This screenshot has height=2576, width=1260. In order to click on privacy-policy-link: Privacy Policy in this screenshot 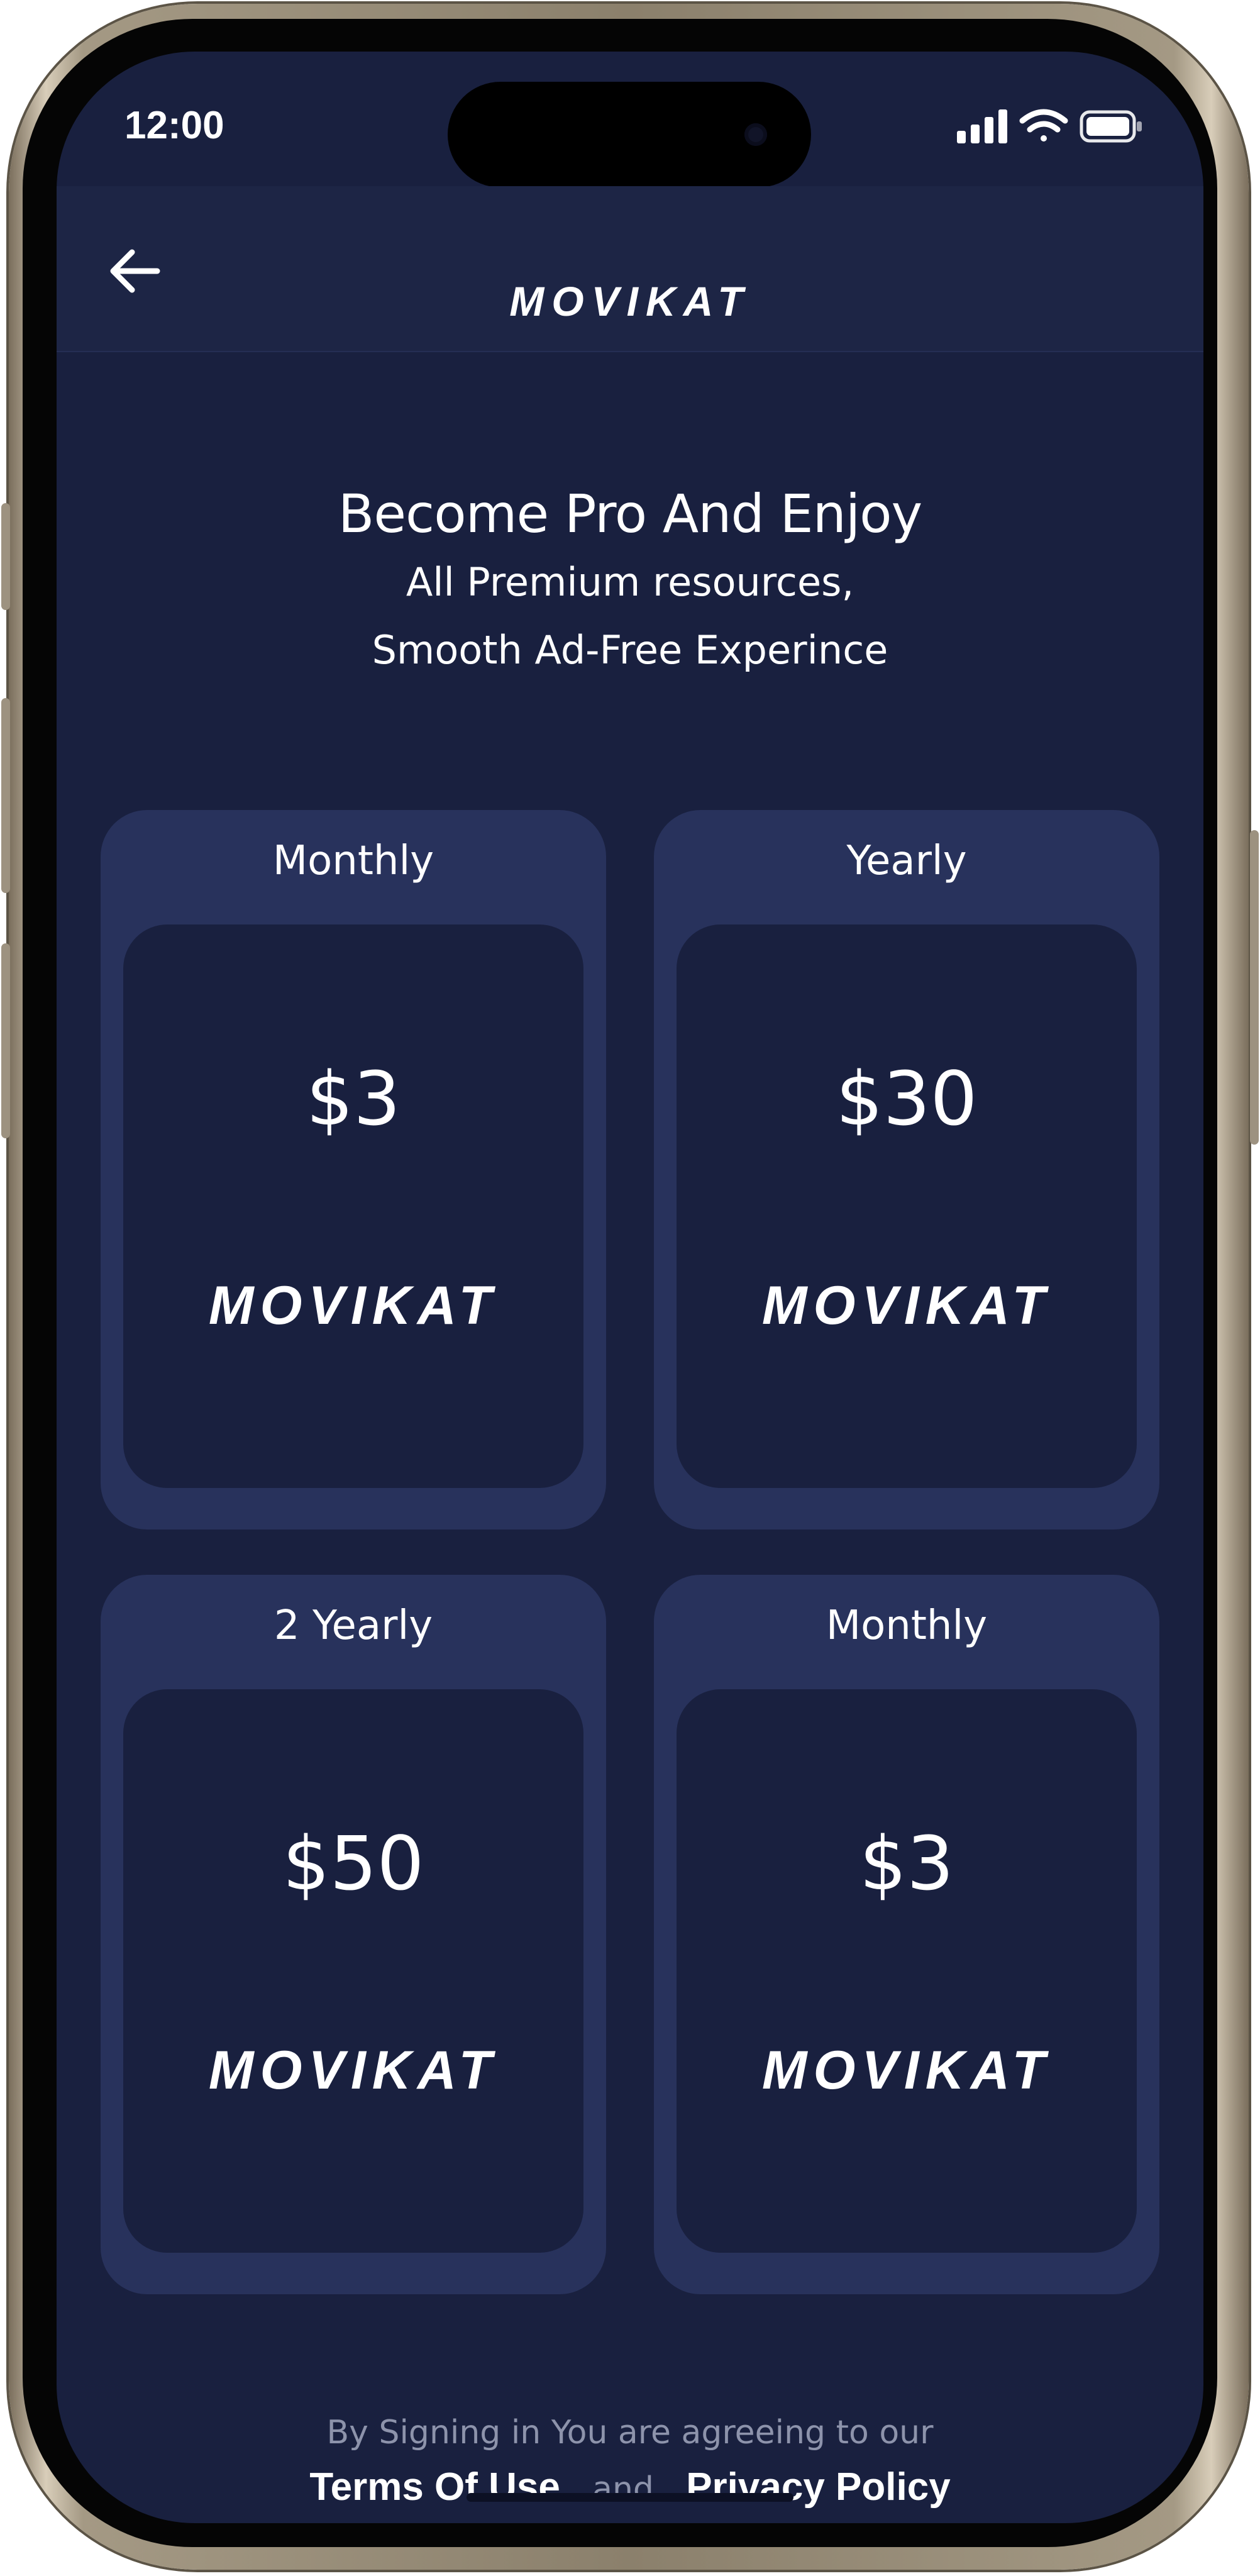, I will do `click(818, 2487)`.